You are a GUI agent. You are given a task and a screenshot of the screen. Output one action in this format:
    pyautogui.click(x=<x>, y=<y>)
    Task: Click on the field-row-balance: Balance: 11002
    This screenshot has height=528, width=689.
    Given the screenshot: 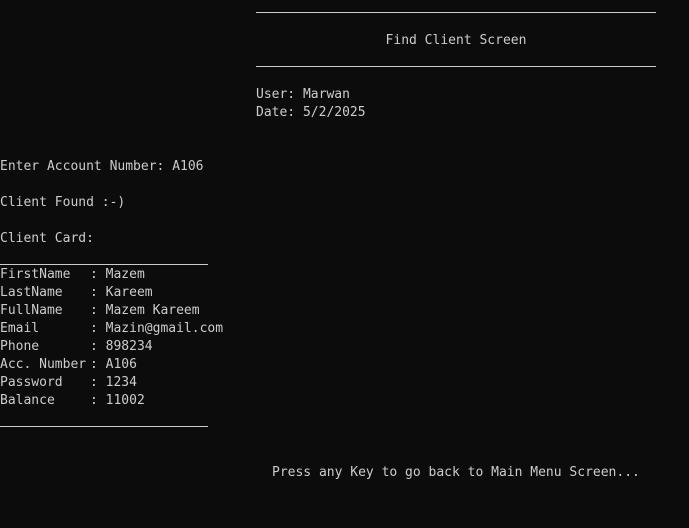 What is the action you would take?
    pyautogui.click(x=72, y=401)
    